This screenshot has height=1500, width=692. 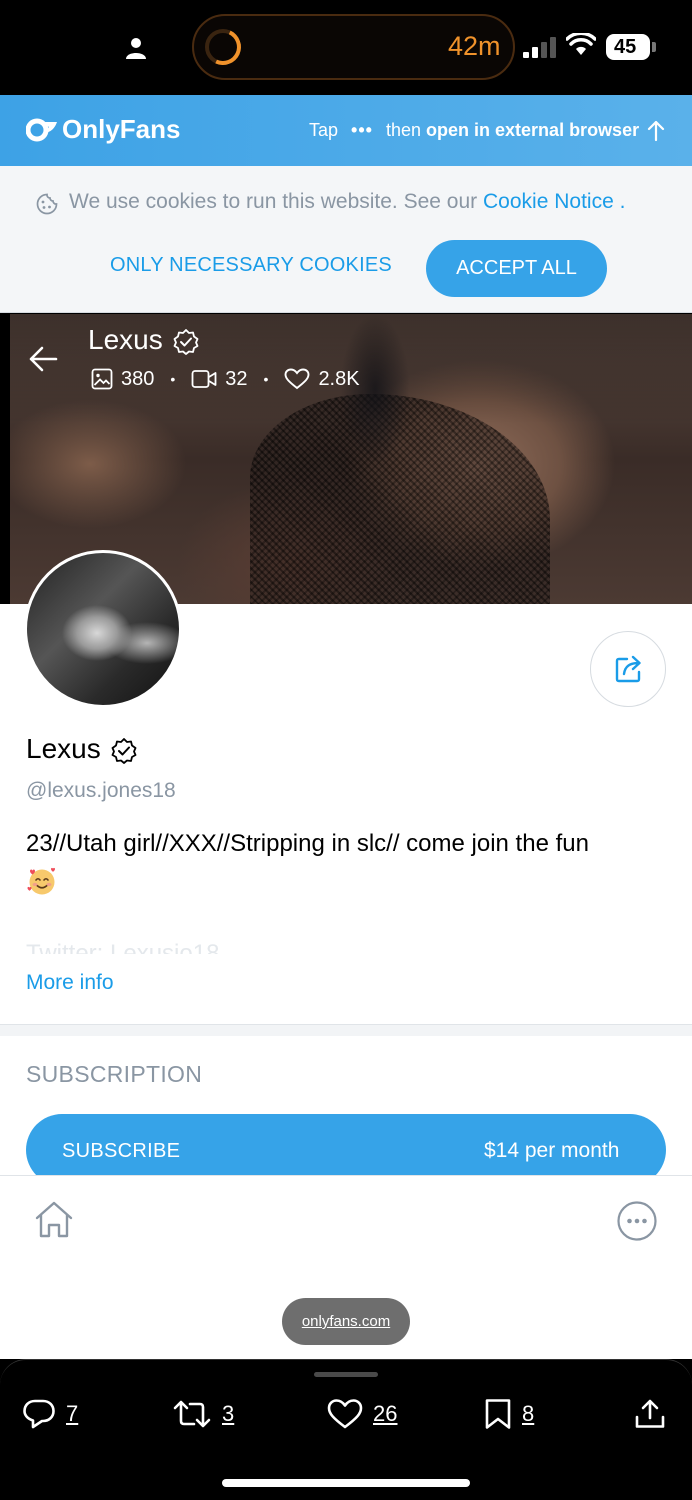 What do you see at coordinates (552, 1150) in the screenshot?
I see `subscribe-price: $14 per month` at bounding box center [552, 1150].